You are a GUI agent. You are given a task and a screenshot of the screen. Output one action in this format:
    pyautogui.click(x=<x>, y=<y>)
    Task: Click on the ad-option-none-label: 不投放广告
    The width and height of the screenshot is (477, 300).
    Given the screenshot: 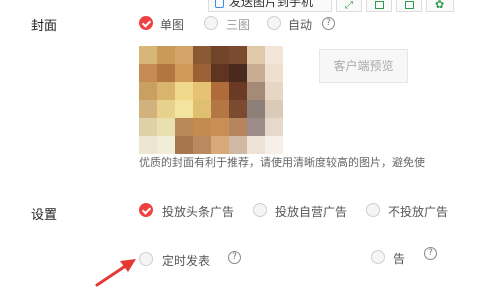 What is the action you would take?
    pyautogui.click(x=418, y=212)
    